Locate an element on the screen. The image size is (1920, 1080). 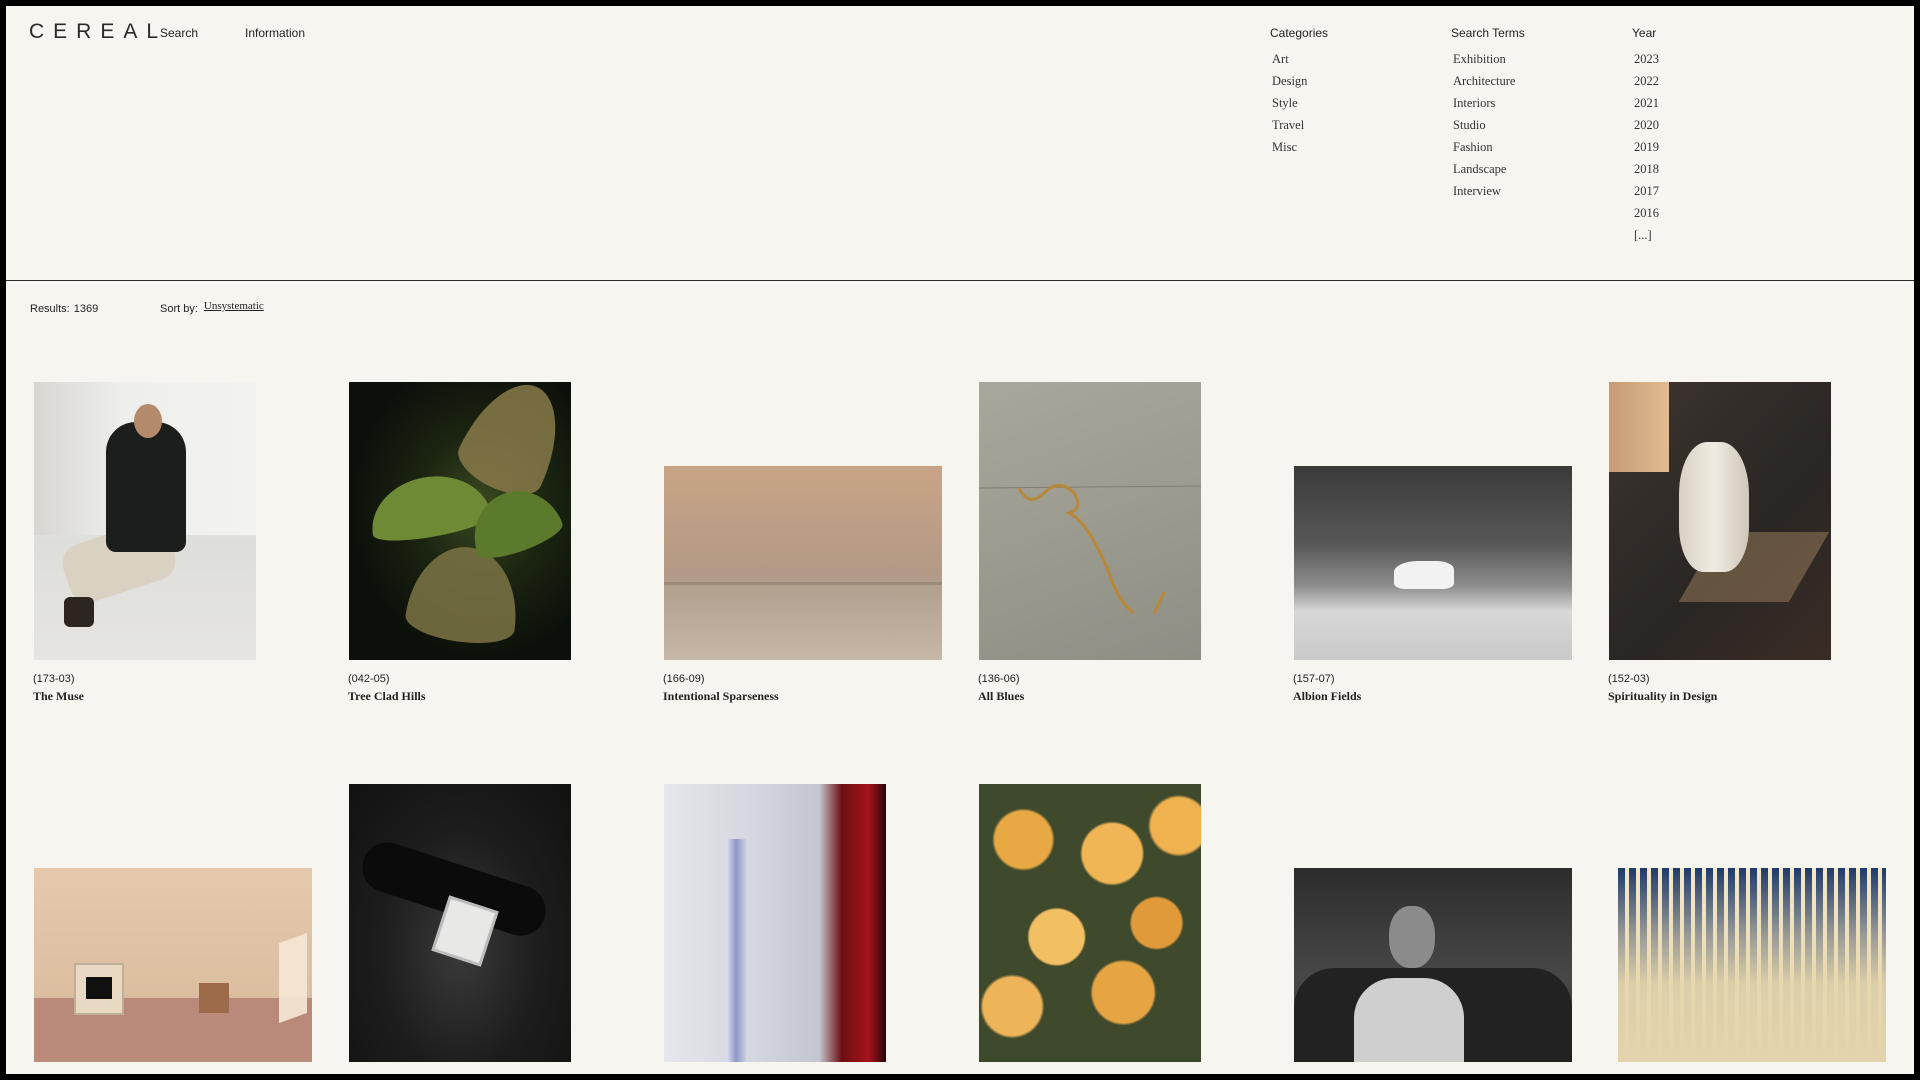
nav-search-link: Search is located at coordinates (179, 33).